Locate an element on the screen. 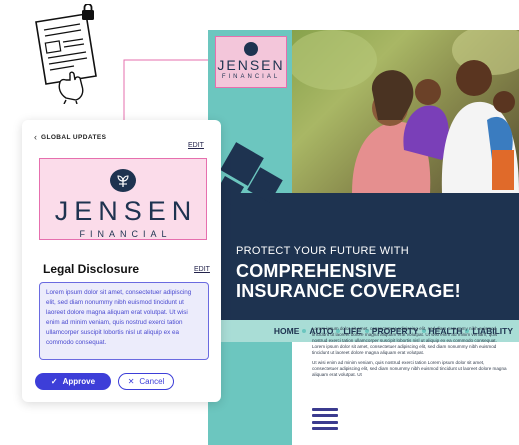  flyer-nav-item: HOME is located at coordinates (292, 331).